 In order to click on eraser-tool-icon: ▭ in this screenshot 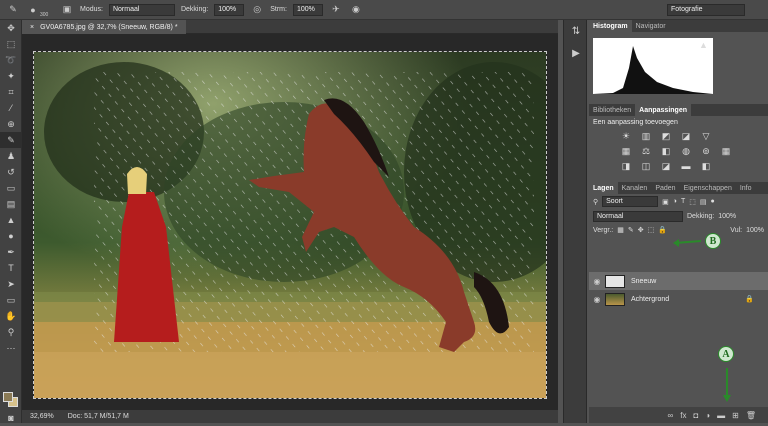, I will do `click(11, 188)`.